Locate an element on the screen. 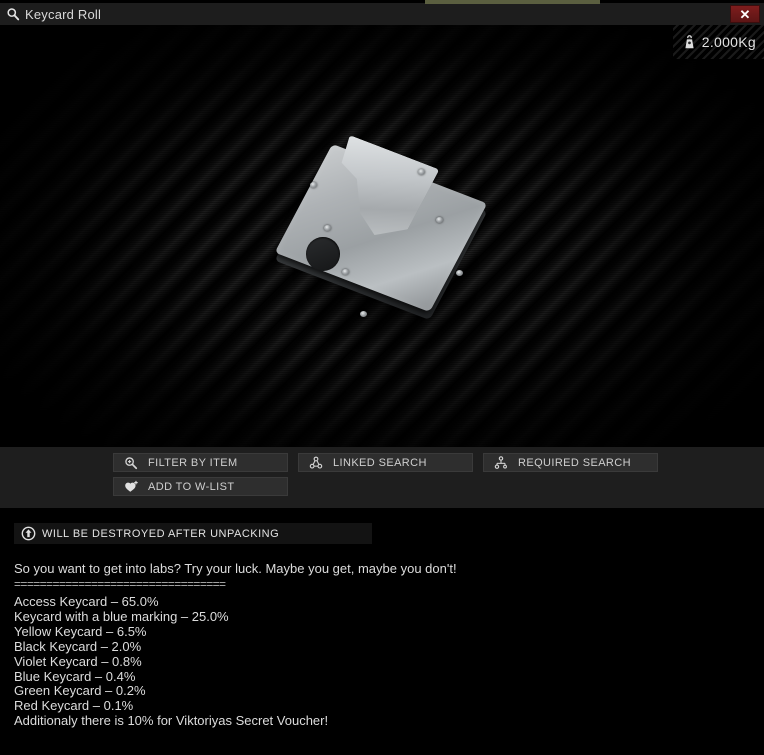 The width and height of the screenshot is (764, 755). title-bar: Keycard Roll ✕ is located at coordinates (382, 14).